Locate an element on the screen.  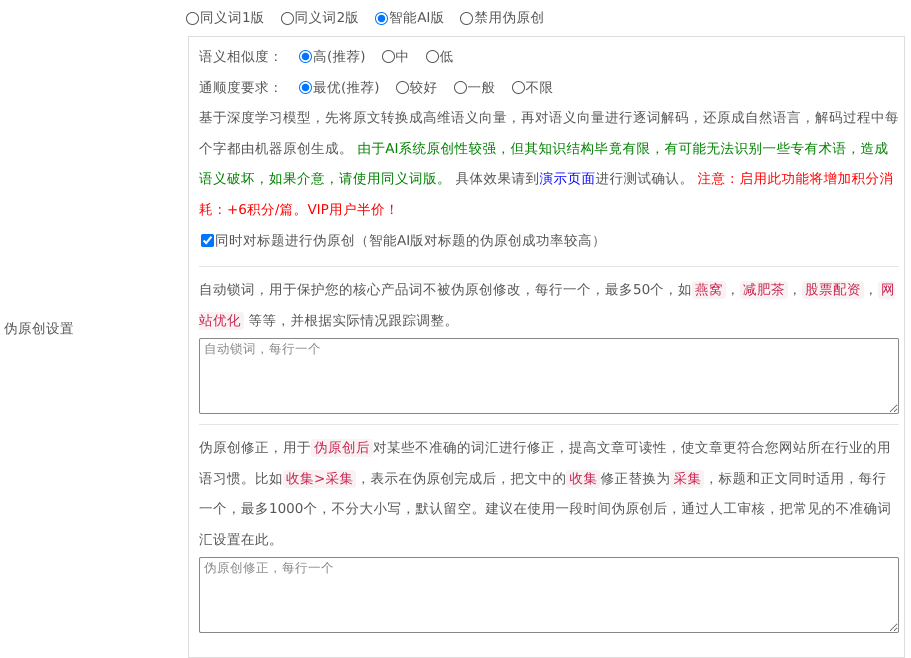
setting-label: 通顺度要求： is located at coordinates (241, 87).